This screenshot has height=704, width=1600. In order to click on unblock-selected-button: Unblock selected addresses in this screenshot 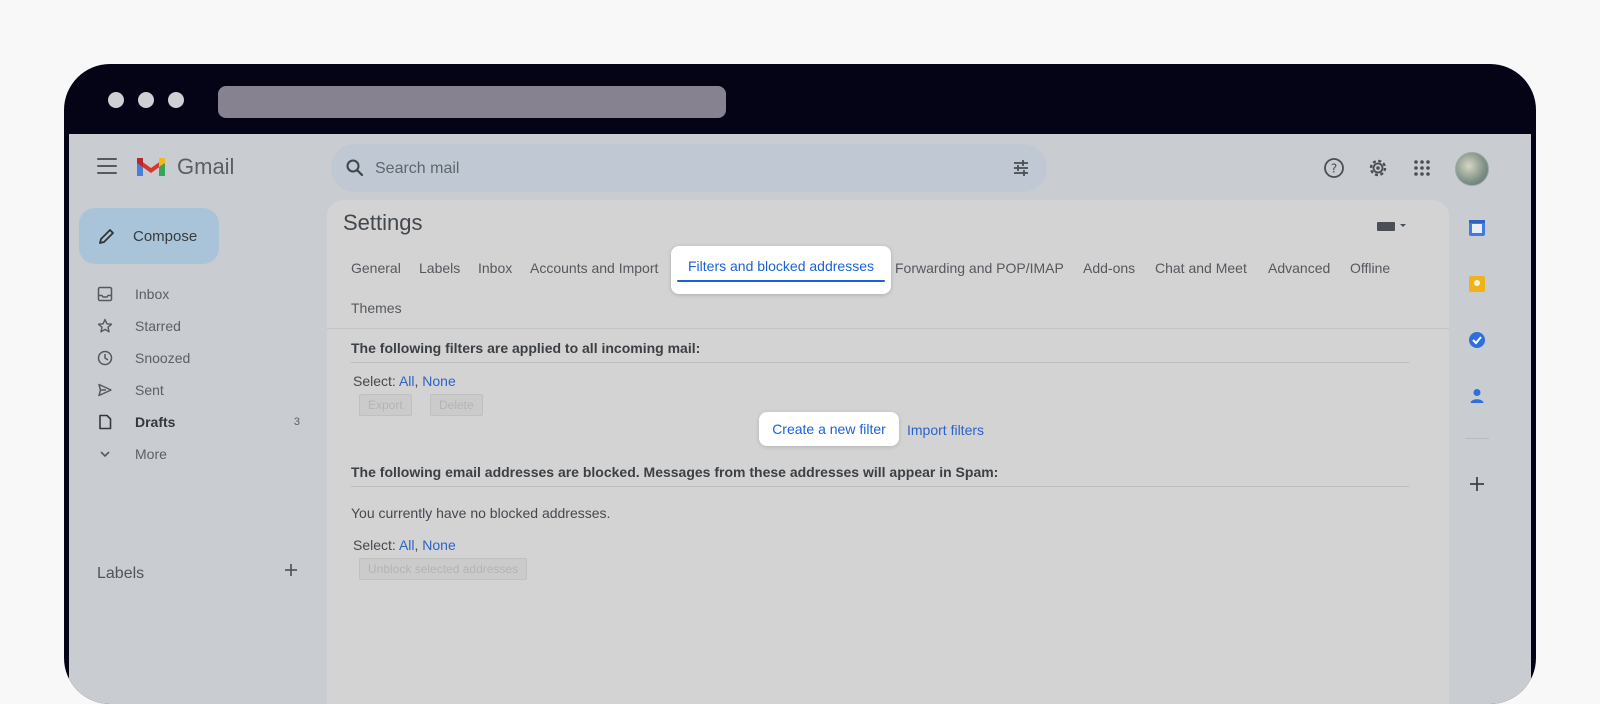, I will do `click(443, 569)`.